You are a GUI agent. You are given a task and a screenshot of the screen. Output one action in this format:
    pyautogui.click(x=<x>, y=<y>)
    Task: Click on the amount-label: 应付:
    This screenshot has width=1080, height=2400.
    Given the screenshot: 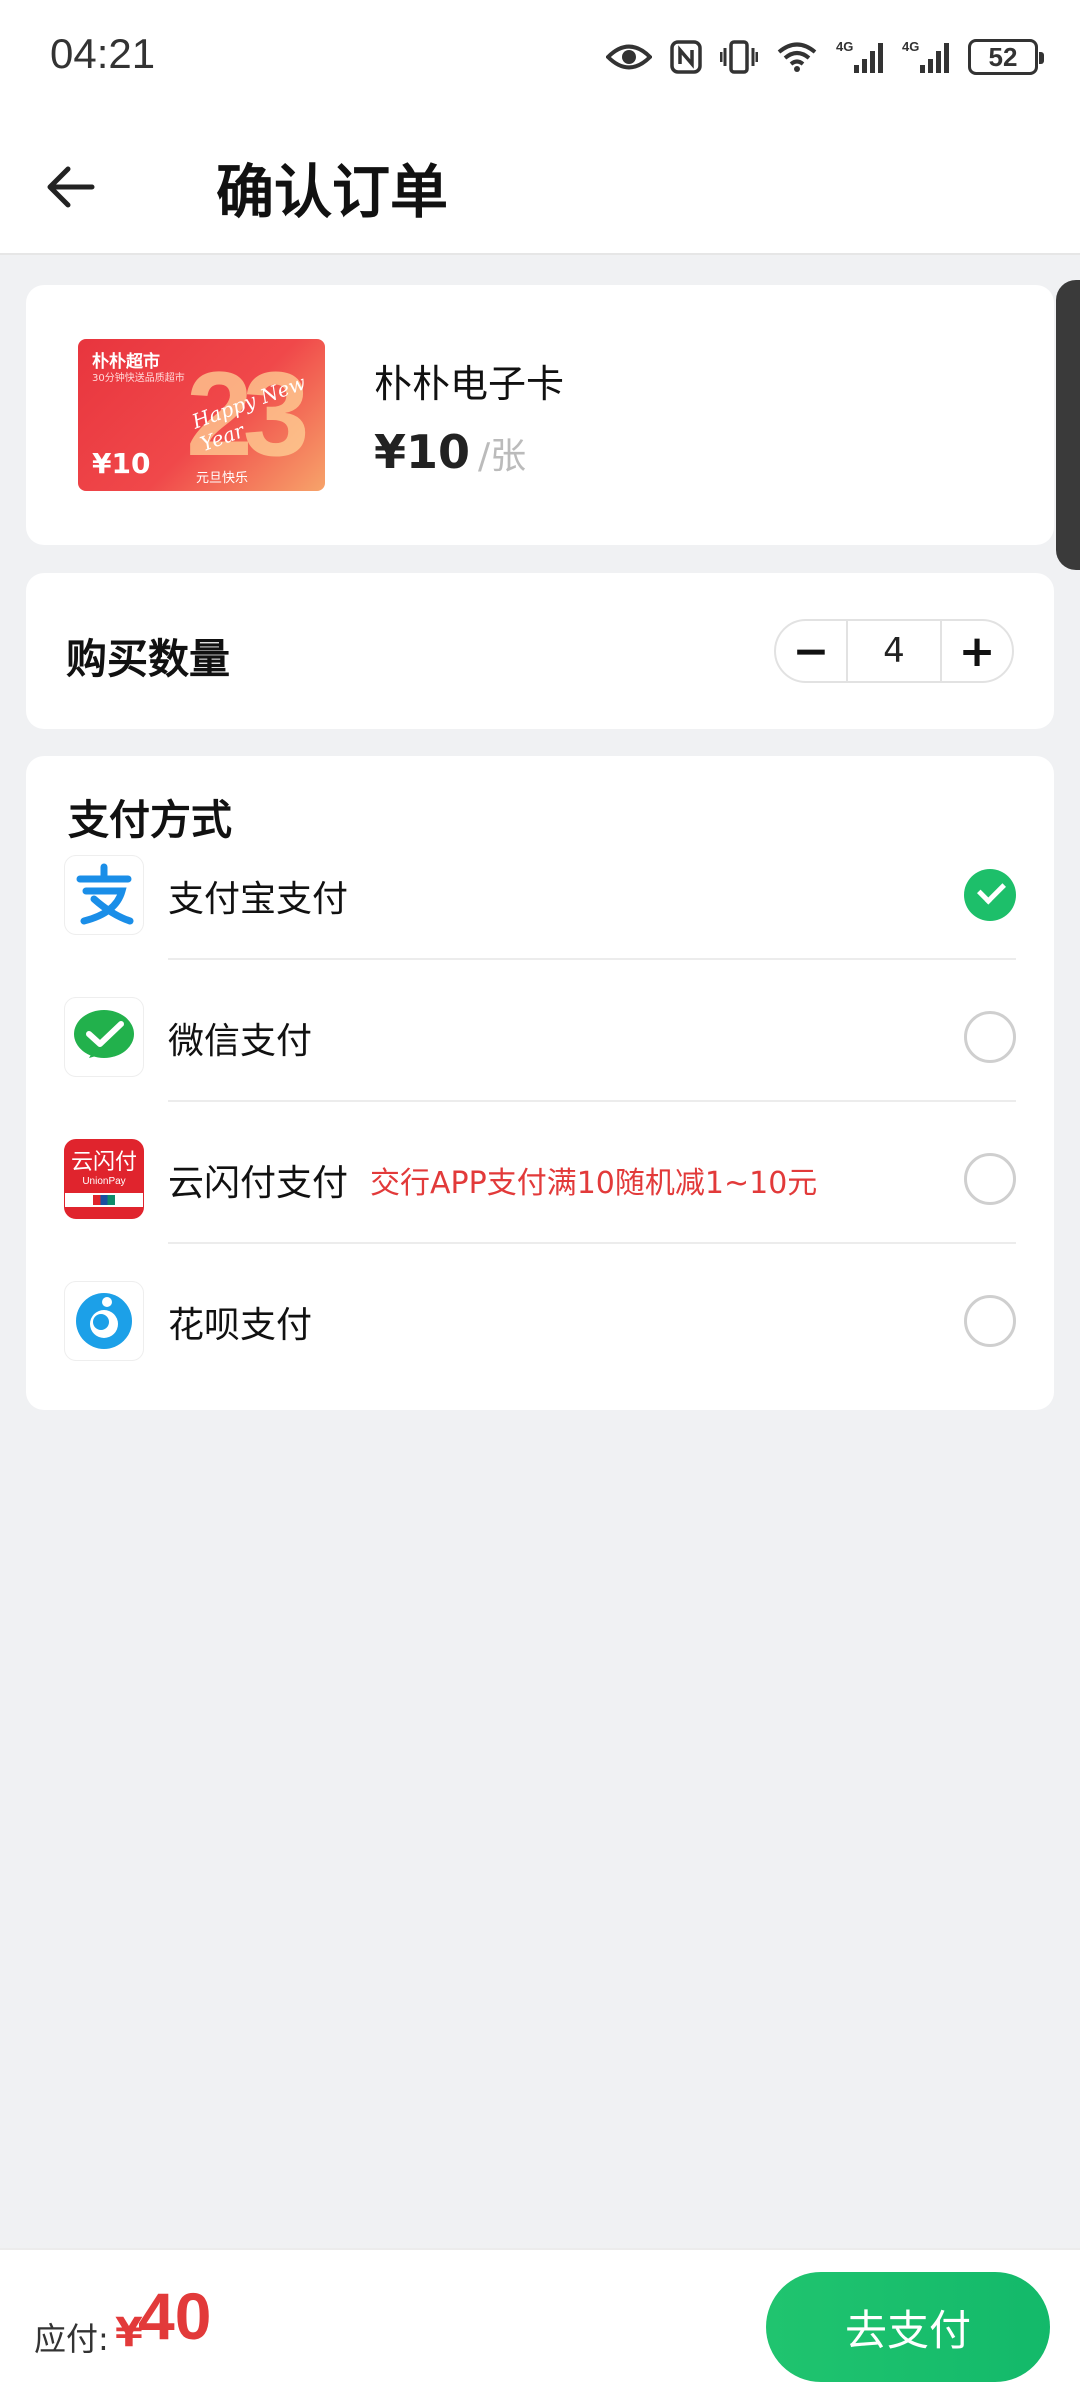 What is the action you would take?
    pyautogui.click(x=71, y=2339)
    